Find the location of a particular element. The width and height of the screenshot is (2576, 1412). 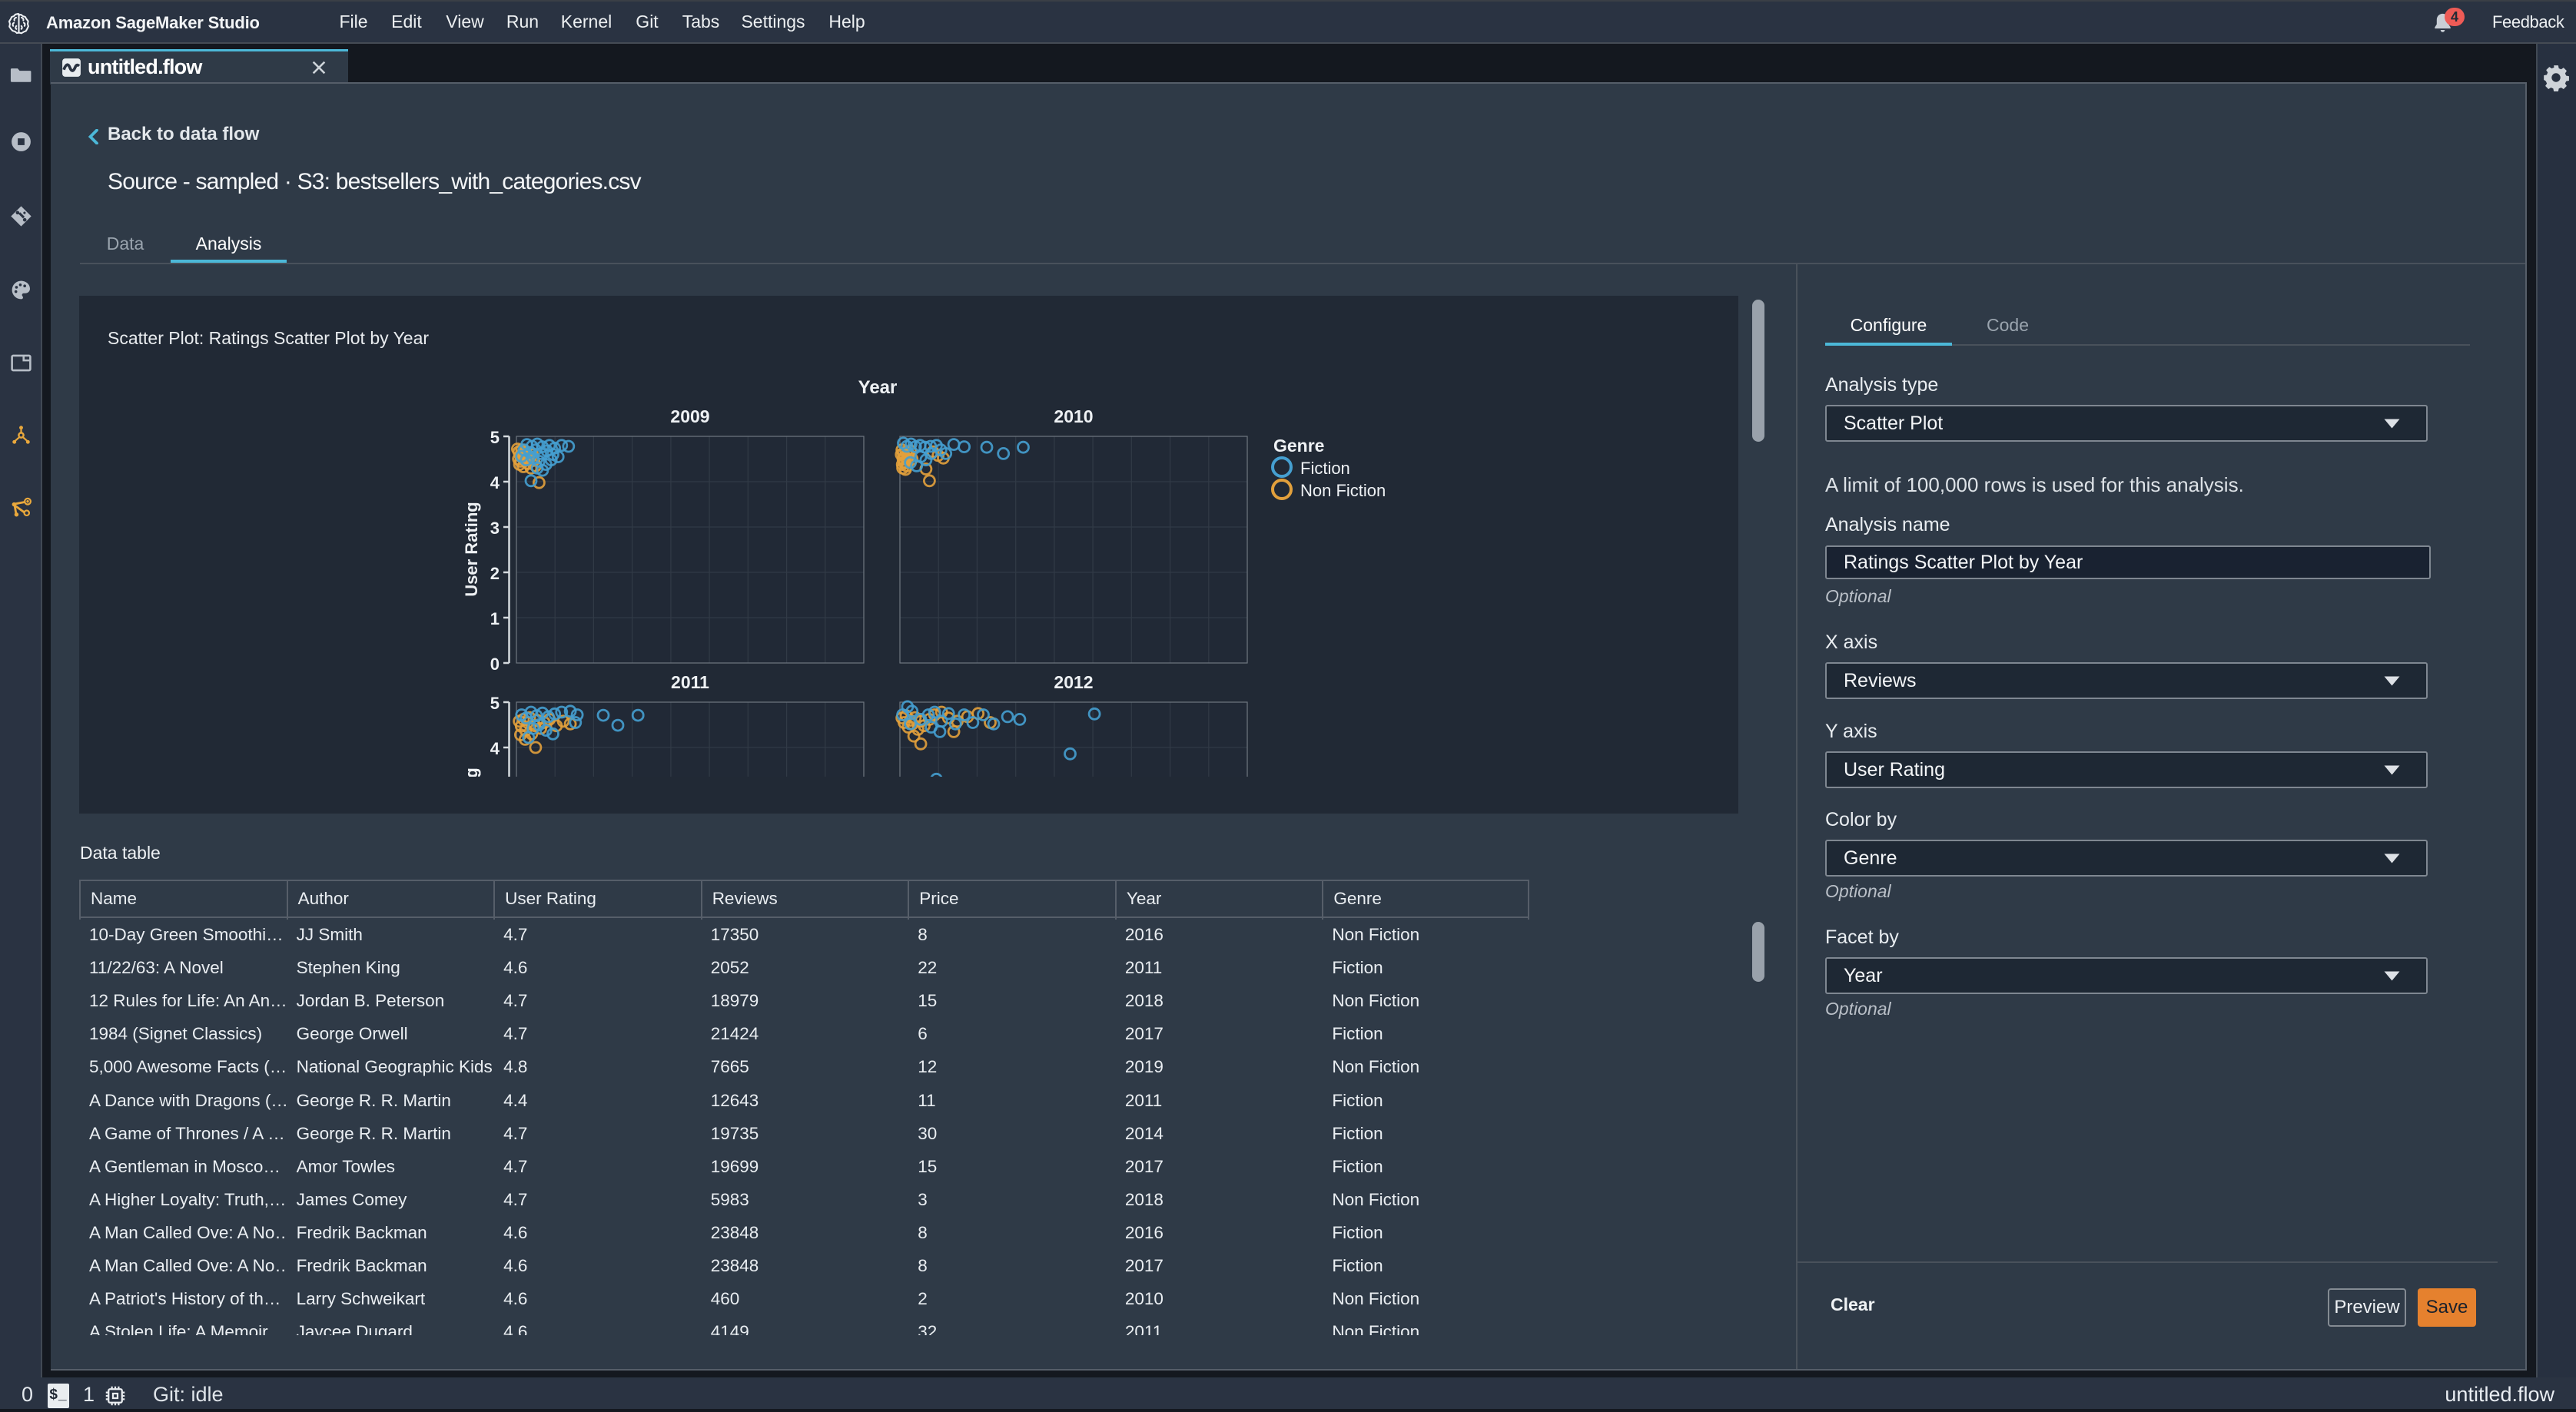

svg-text: Fiction is located at coordinates (1325, 468).